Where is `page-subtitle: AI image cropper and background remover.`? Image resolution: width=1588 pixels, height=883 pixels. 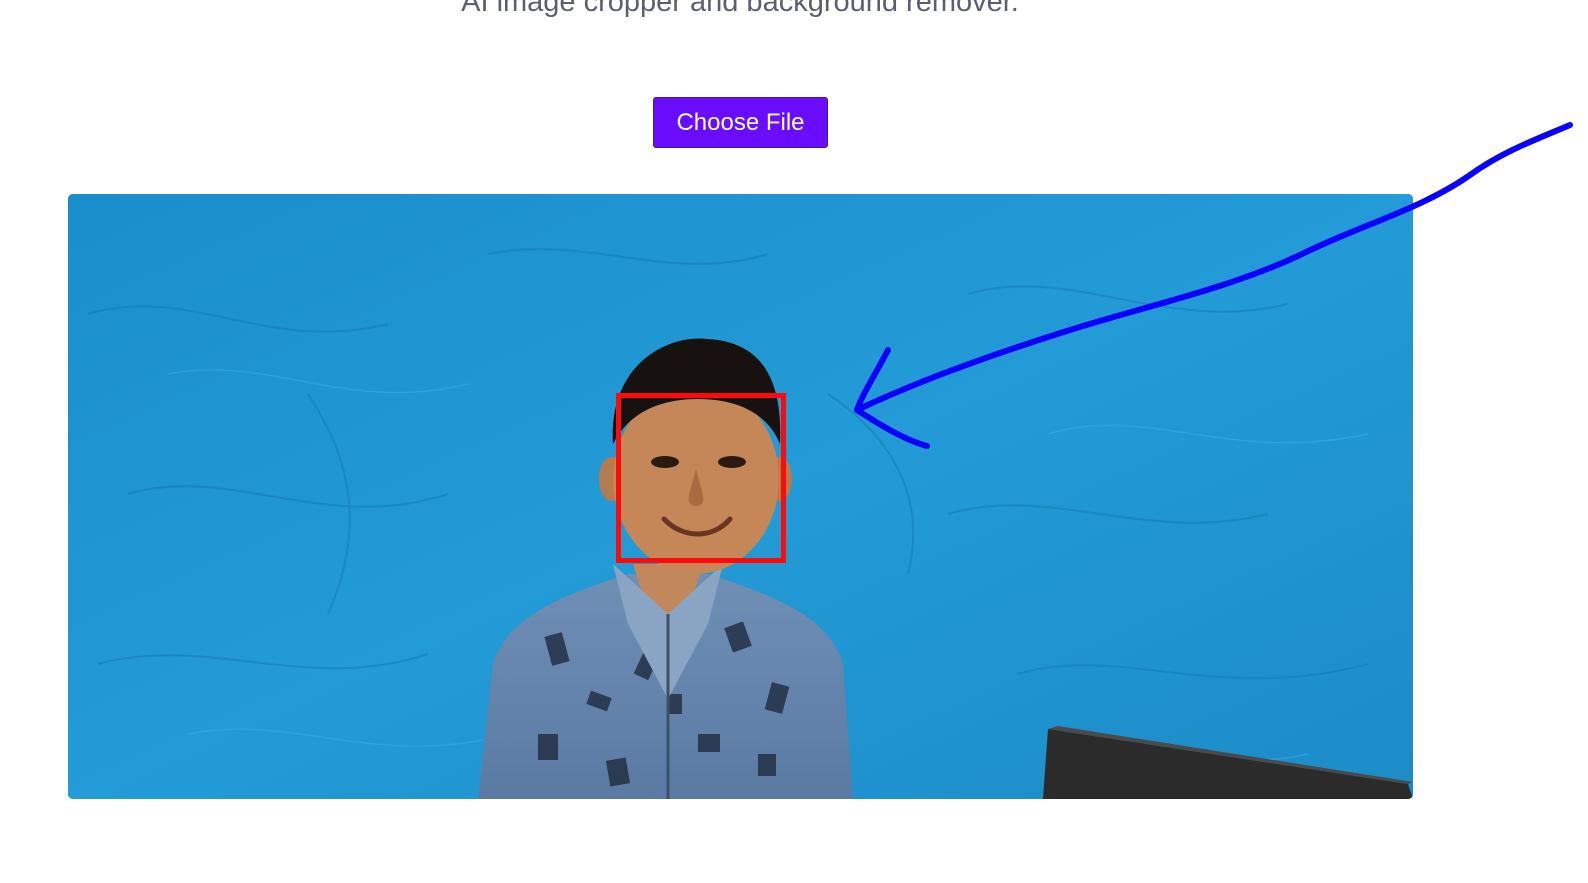
page-subtitle: AI image cropper and background remover. is located at coordinates (740, 9).